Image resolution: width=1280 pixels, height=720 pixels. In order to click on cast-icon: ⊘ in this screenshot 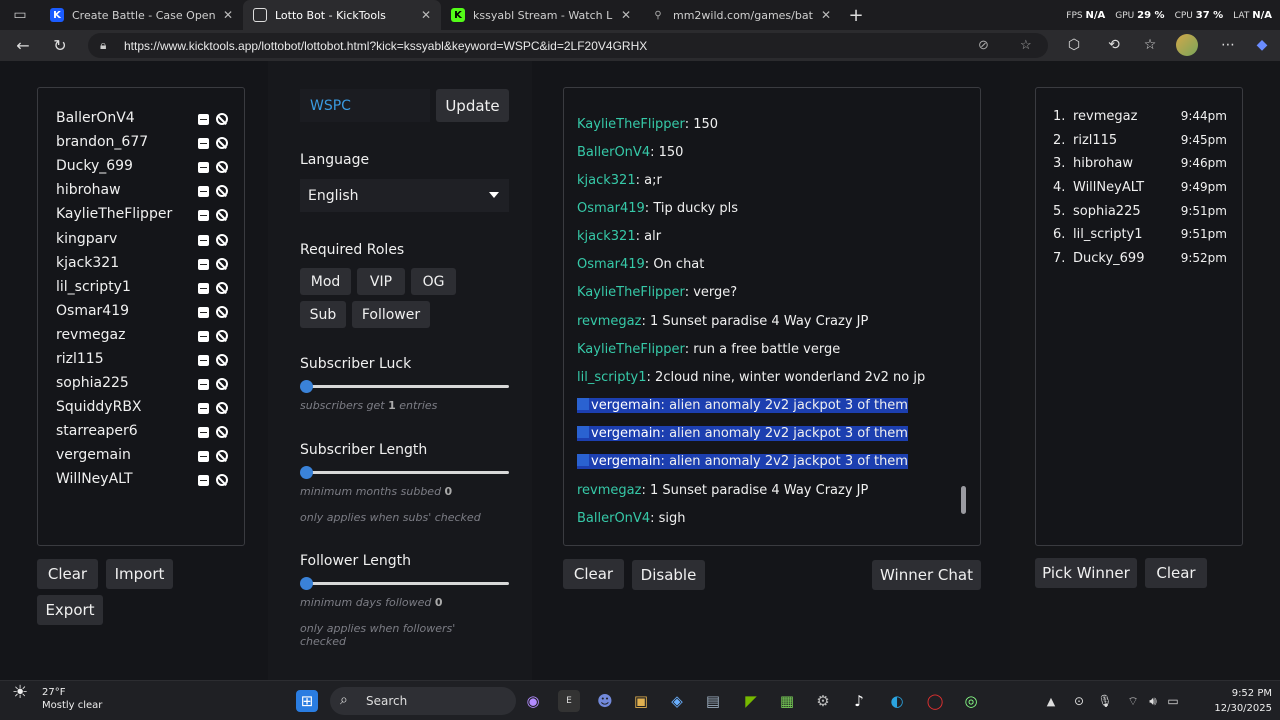, I will do `click(983, 45)`.